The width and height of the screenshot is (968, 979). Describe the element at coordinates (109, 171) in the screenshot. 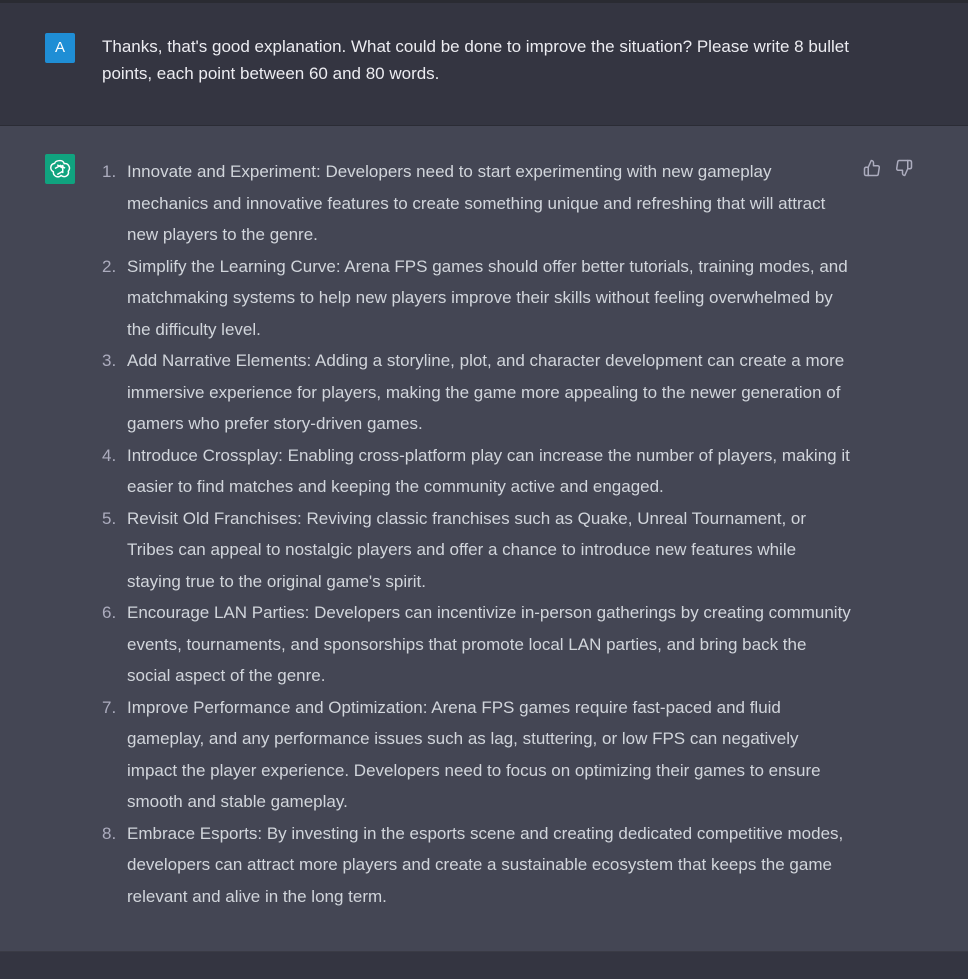

I see `list-item-number: 1.` at that location.